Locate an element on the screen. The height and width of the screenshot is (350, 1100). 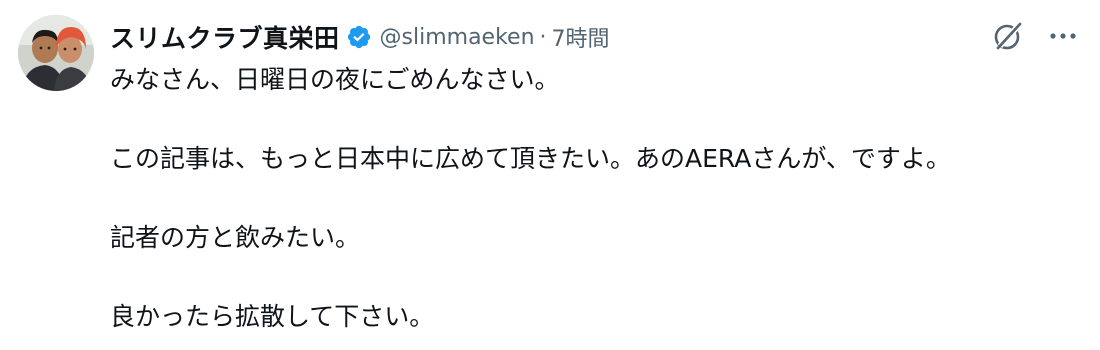
verified-badge-icon is located at coordinates (359, 37).